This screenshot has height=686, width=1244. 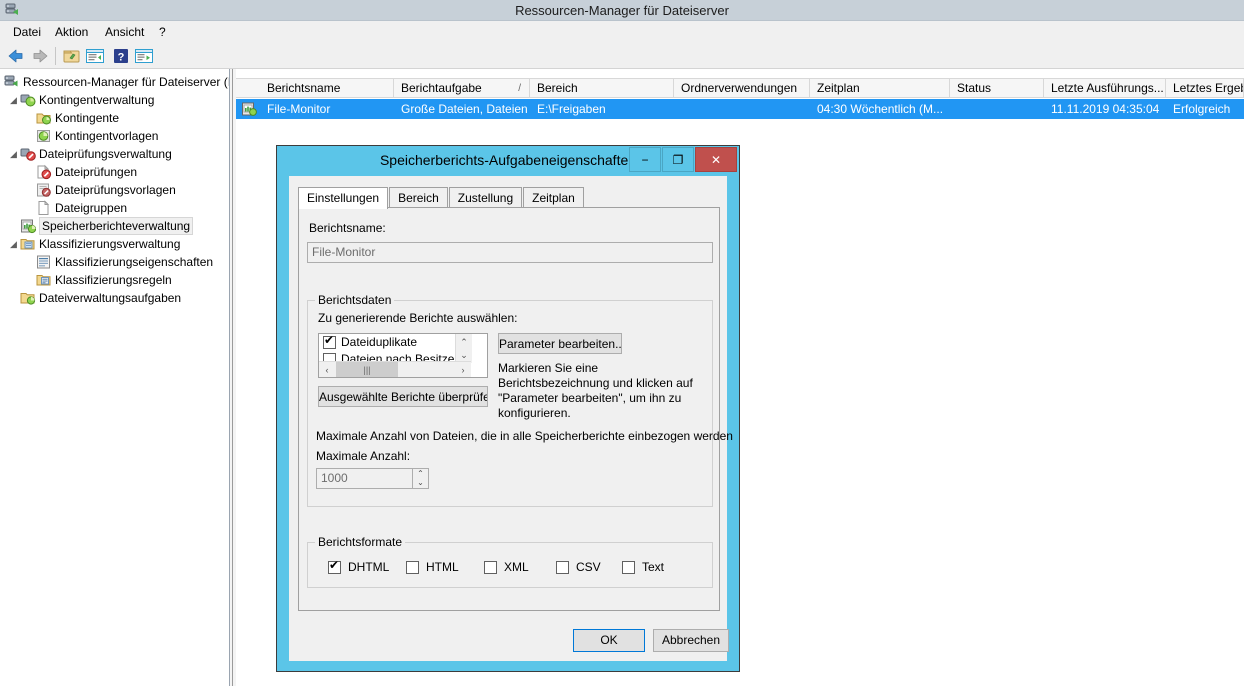 I want to click on tree-item: Ressourcen-Manager für Dateiserver (I, so click(x=116, y=82).